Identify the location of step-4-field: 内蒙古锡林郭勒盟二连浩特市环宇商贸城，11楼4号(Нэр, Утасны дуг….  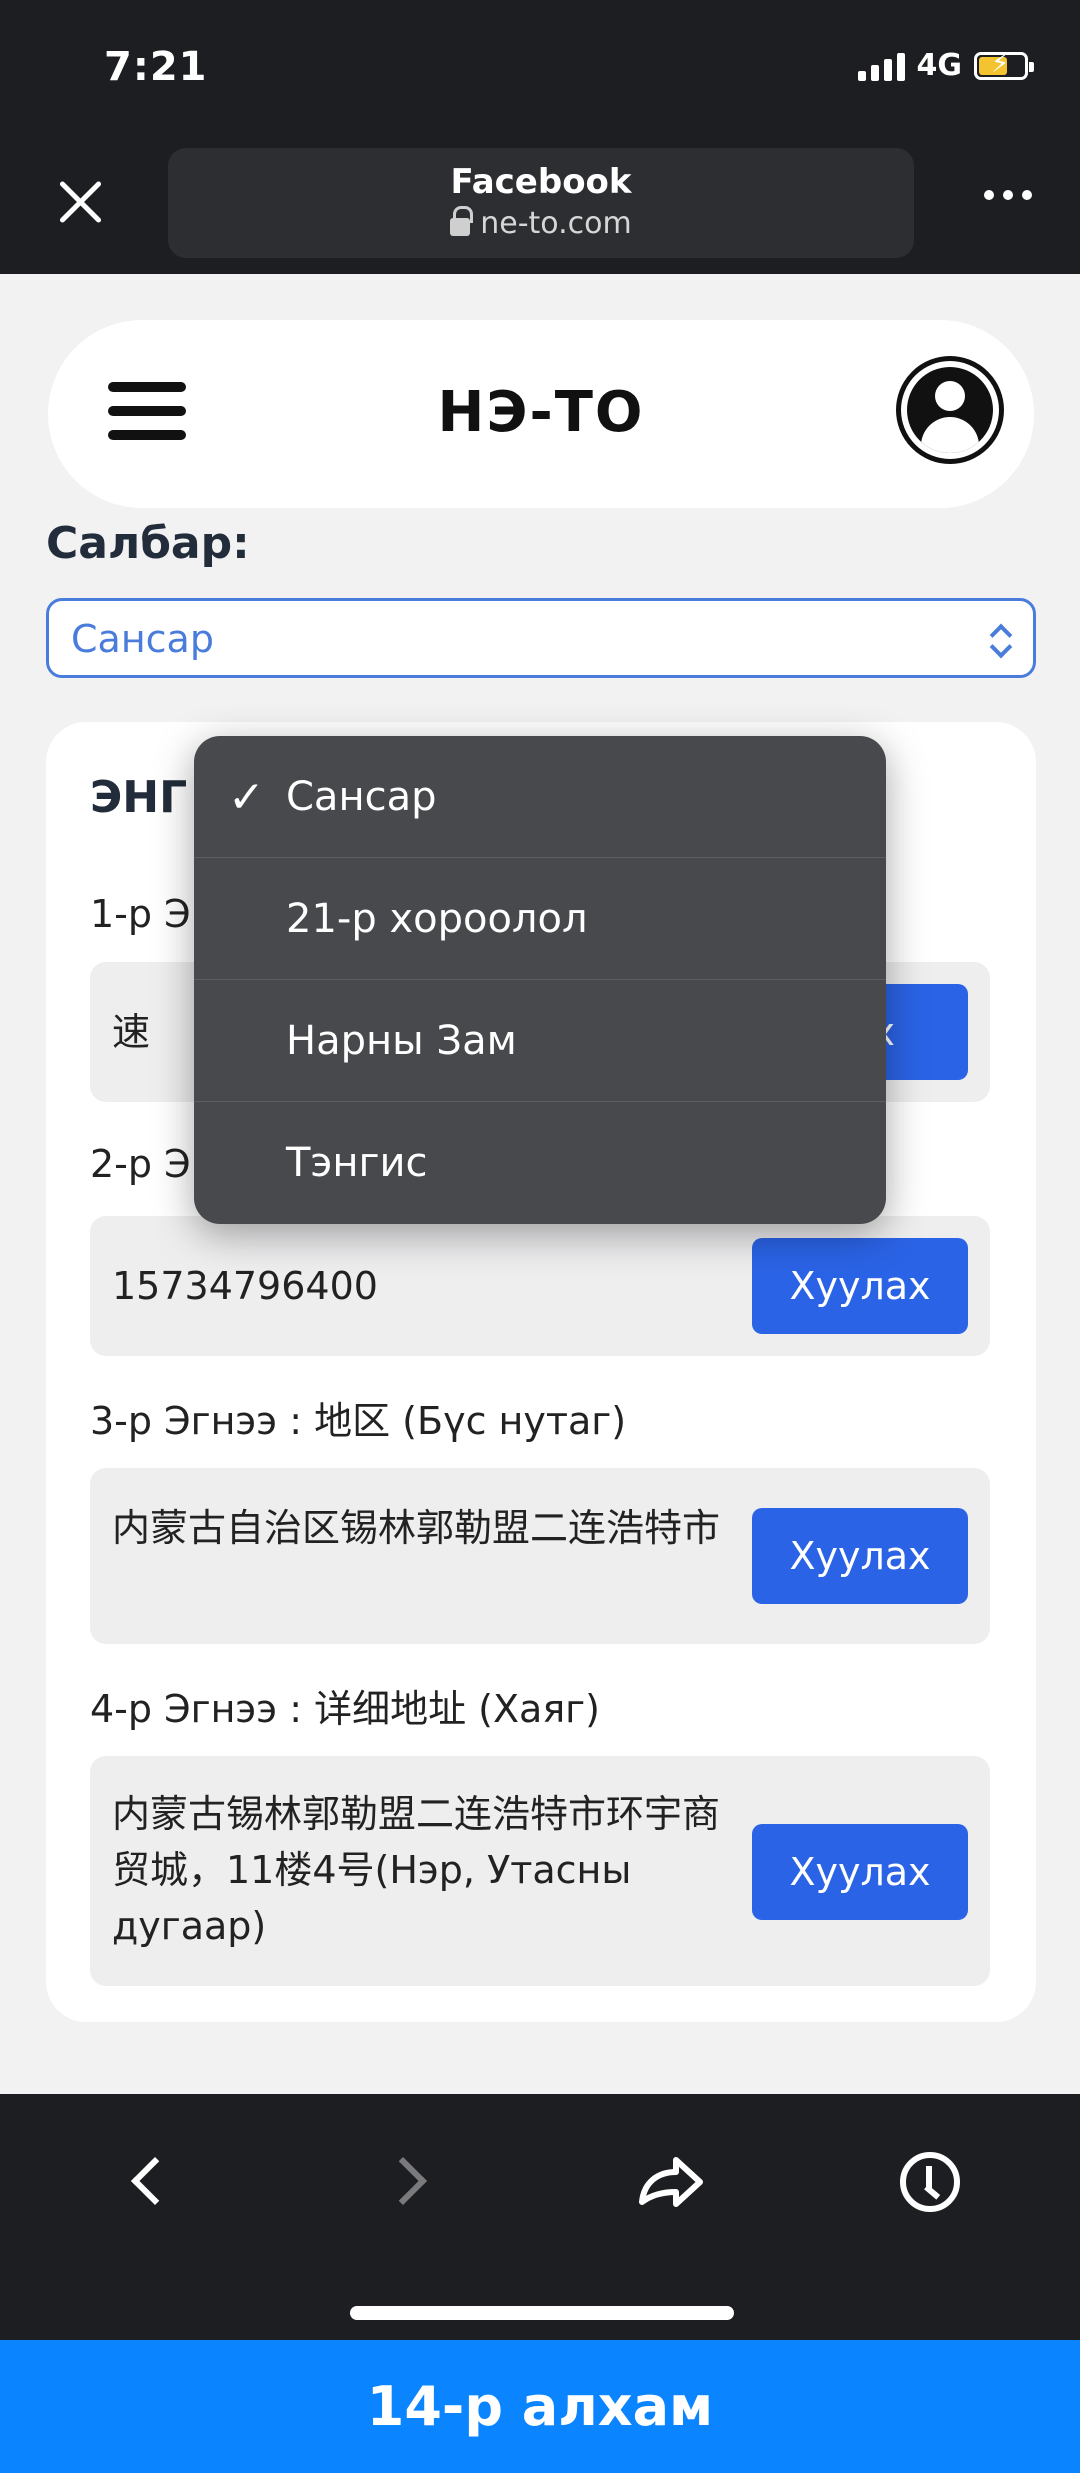
(540, 1871).